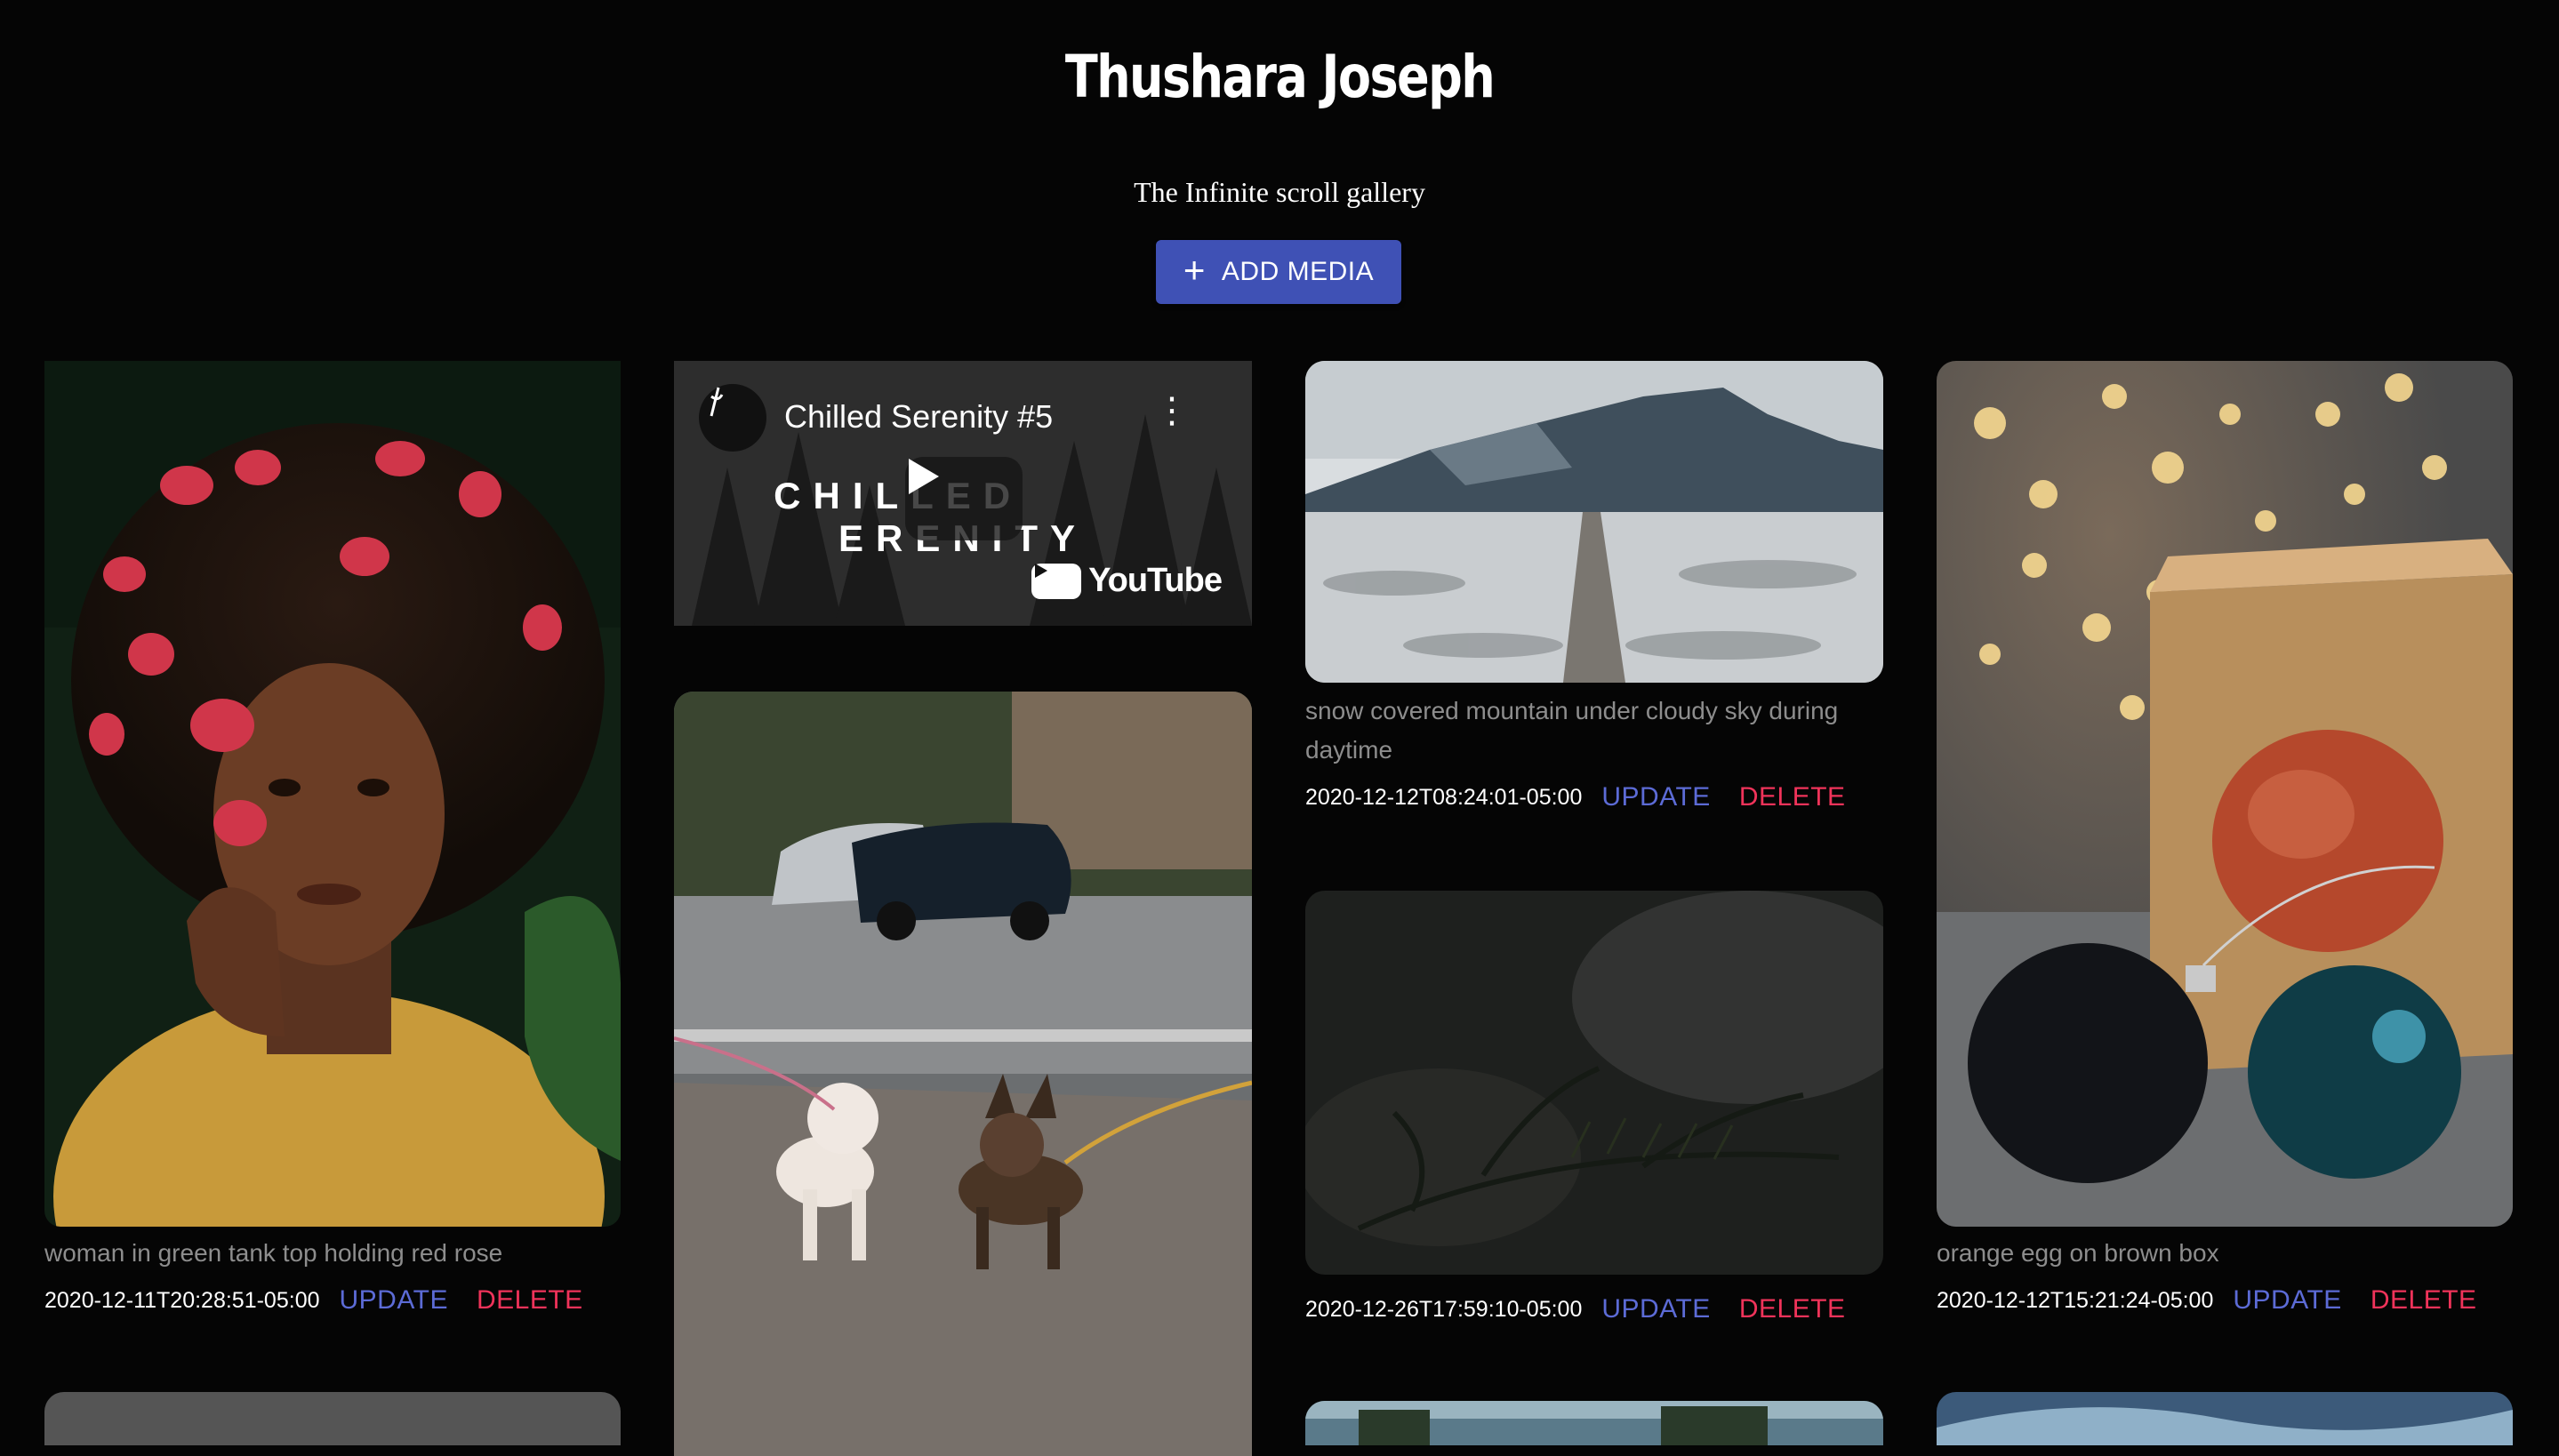 This screenshot has width=2559, height=1456. What do you see at coordinates (2075, 1300) in the screenshot?
I see `timestamp: 2020-12-12T15:21:24-05:00` at bounding box center [2075, 1300].